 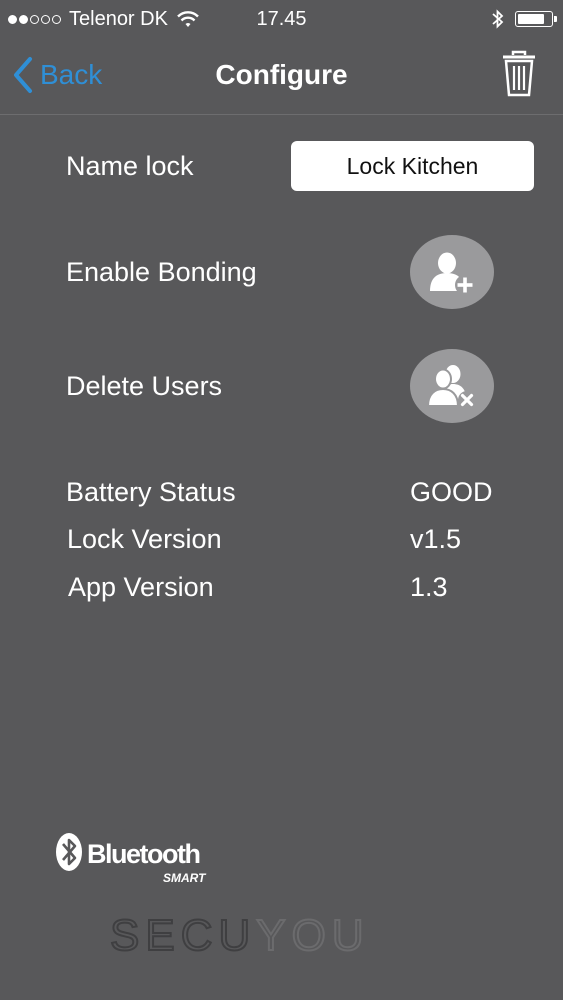 I want to click on bluetooth-icon, so click(x=498, y=19).